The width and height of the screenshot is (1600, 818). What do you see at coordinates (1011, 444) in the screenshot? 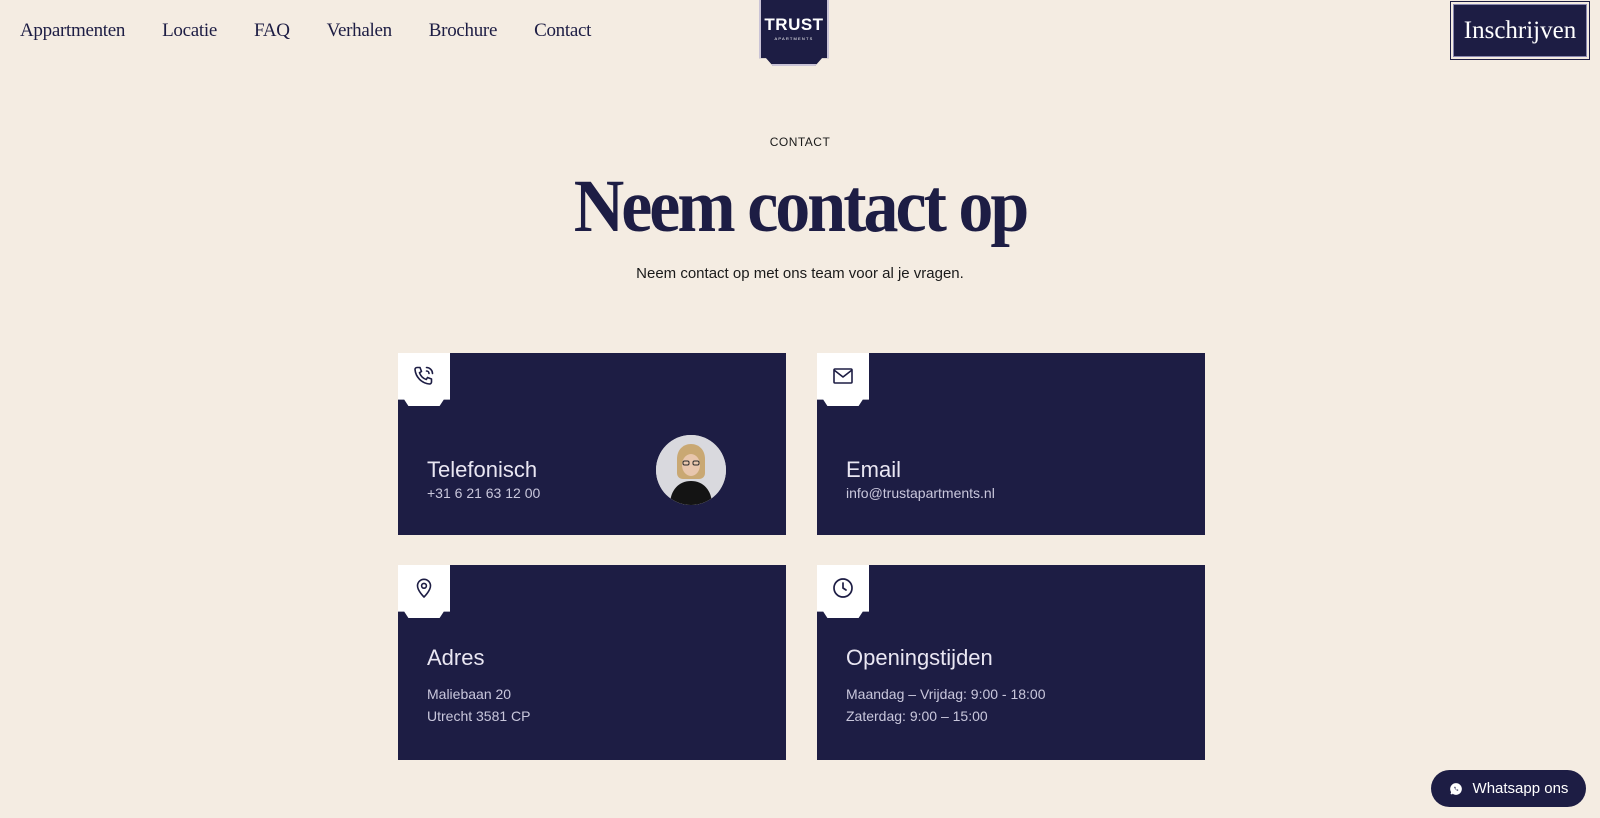
I see `email-card: Email info@trustapartments.nl` at bounding box center [1011, 444].